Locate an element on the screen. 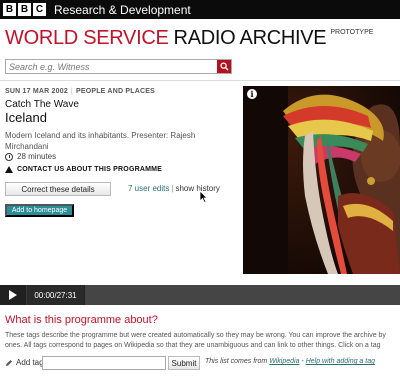 Image resolution: width=400 pixels, height=377 pixels. broadcast-date: SUN 17 MAR 2002 is located at coordinates (36, 91).